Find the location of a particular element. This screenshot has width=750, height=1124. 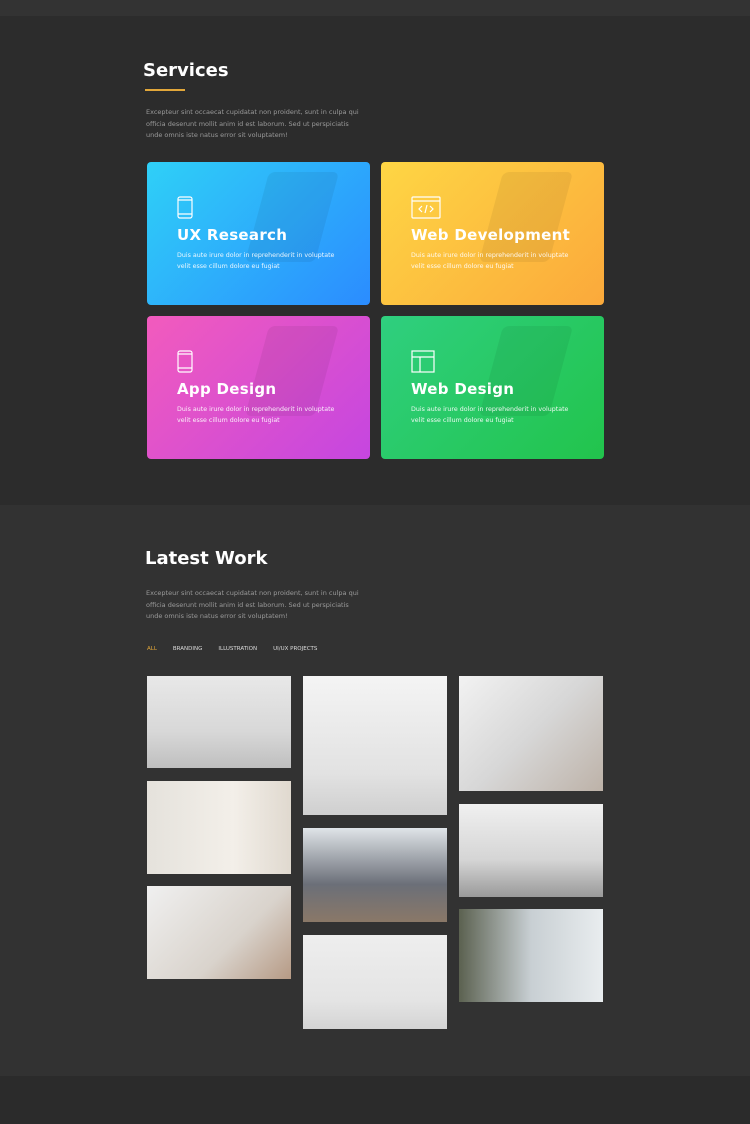

filter-branding: BRANDING is located at coordinates (187, 649).